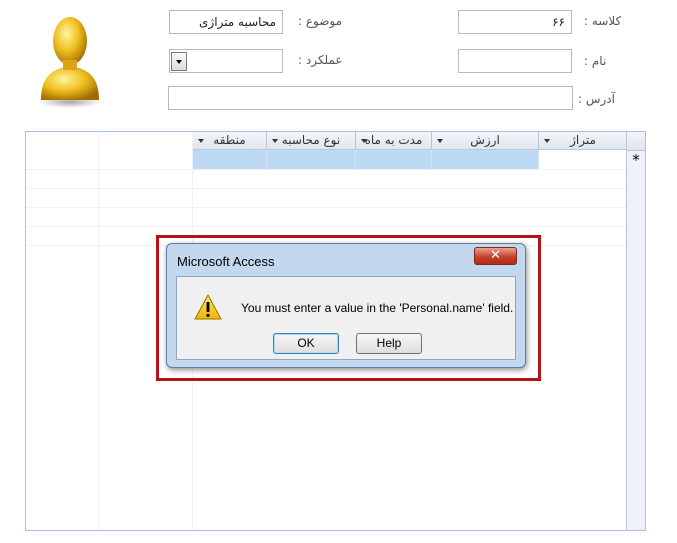 Image resolution: width=677 pixels, height=543 pixels. I want to click on user-avatar, so click(70, 58).